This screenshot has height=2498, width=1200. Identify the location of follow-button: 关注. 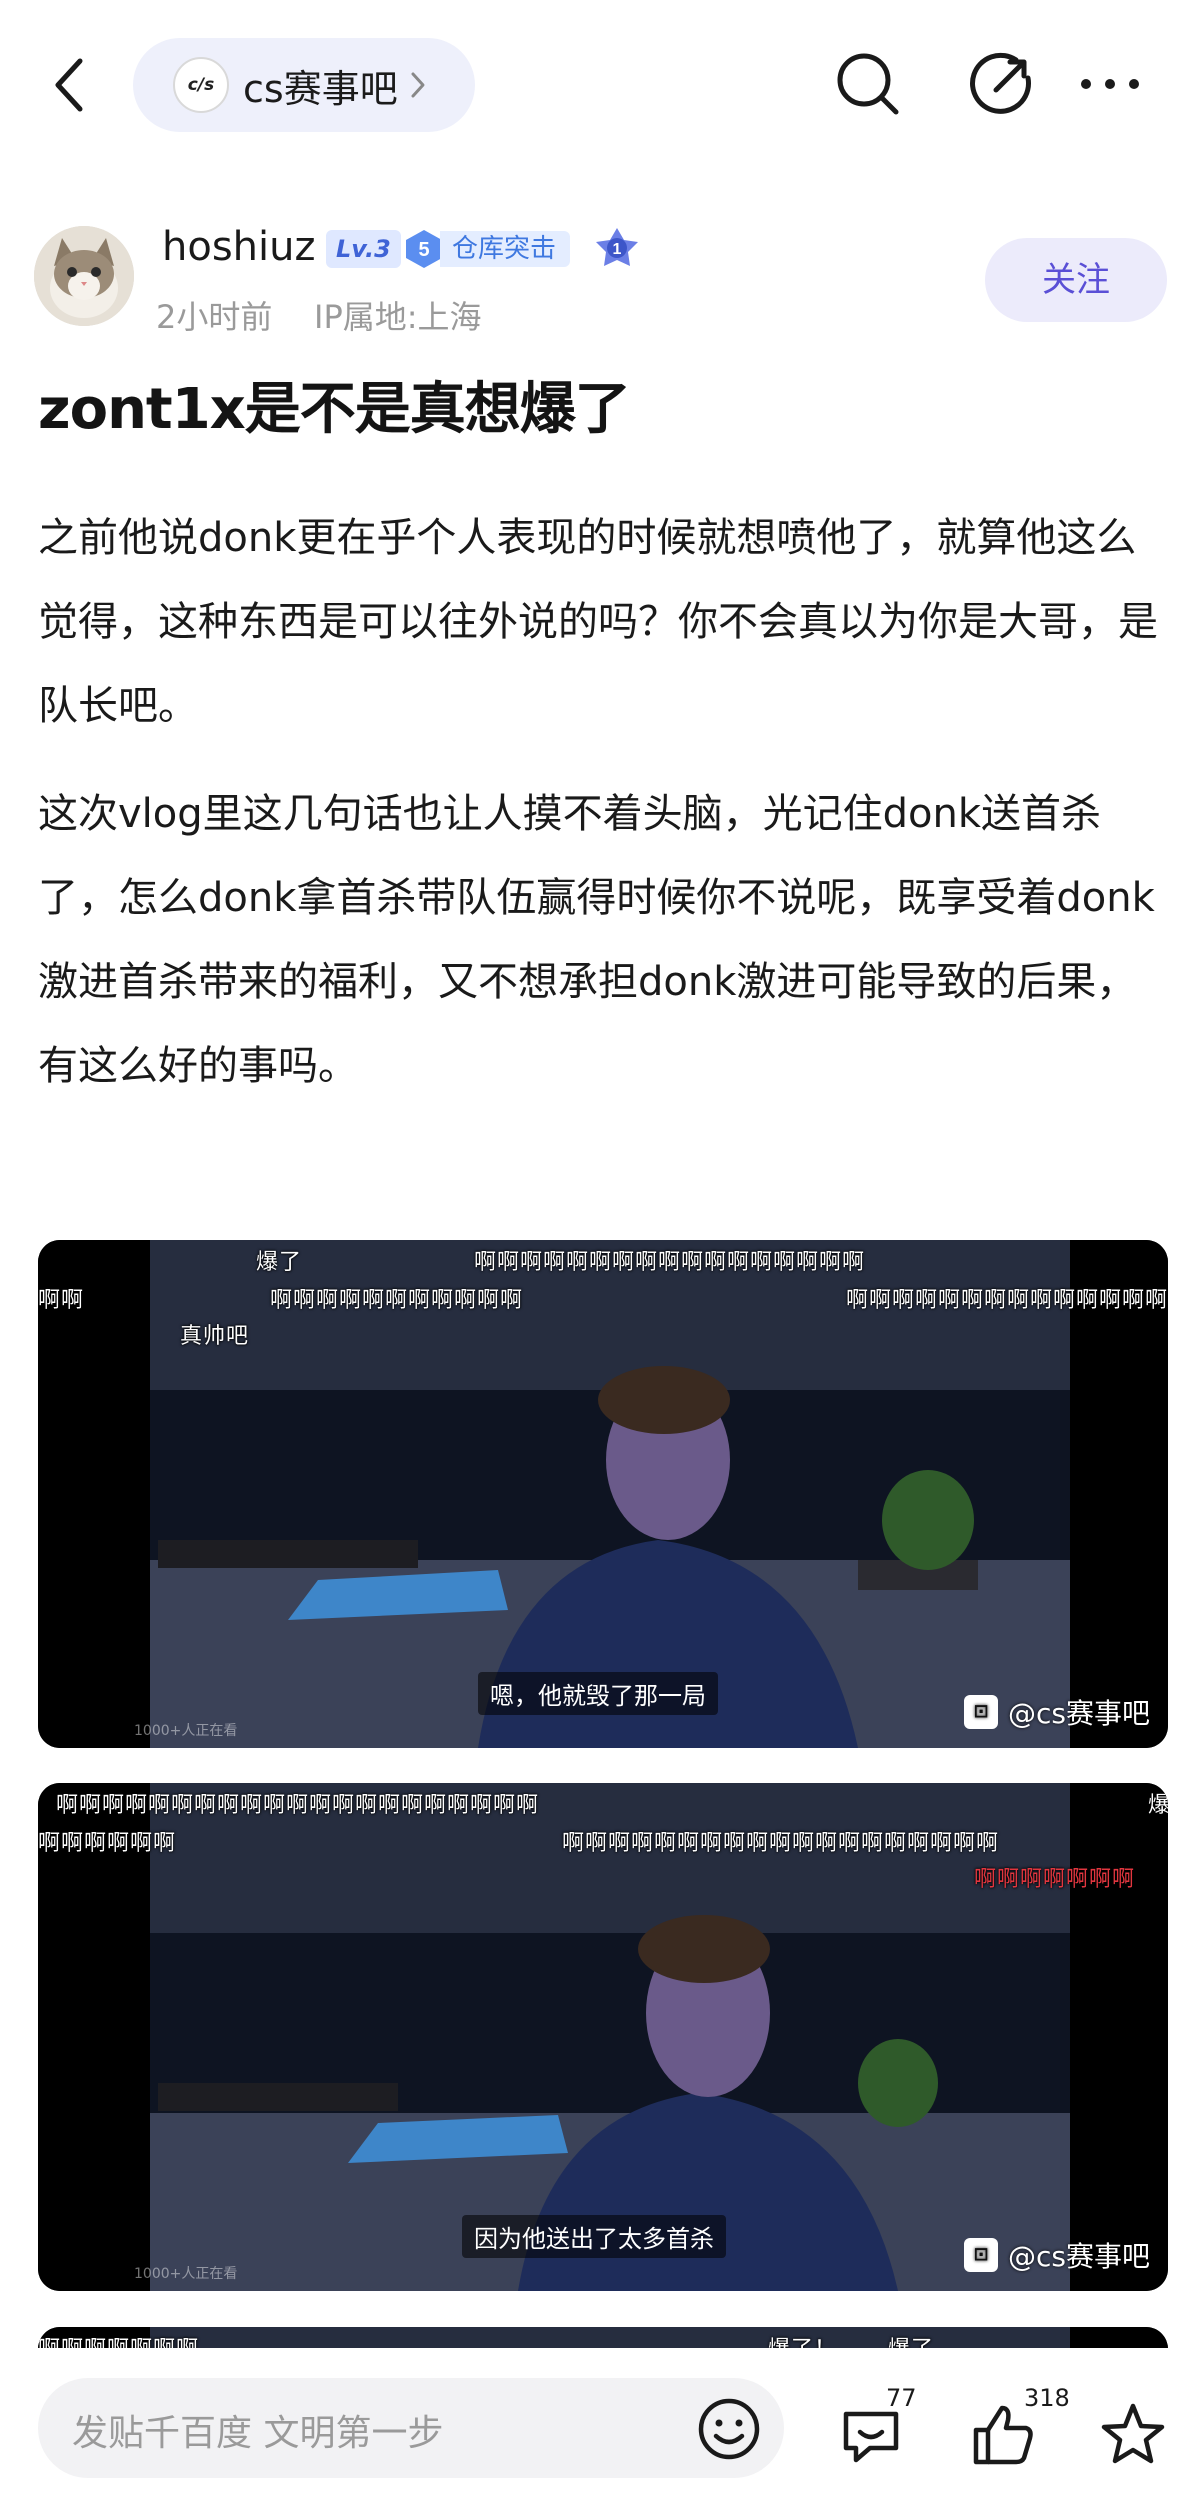
(1076, 280).